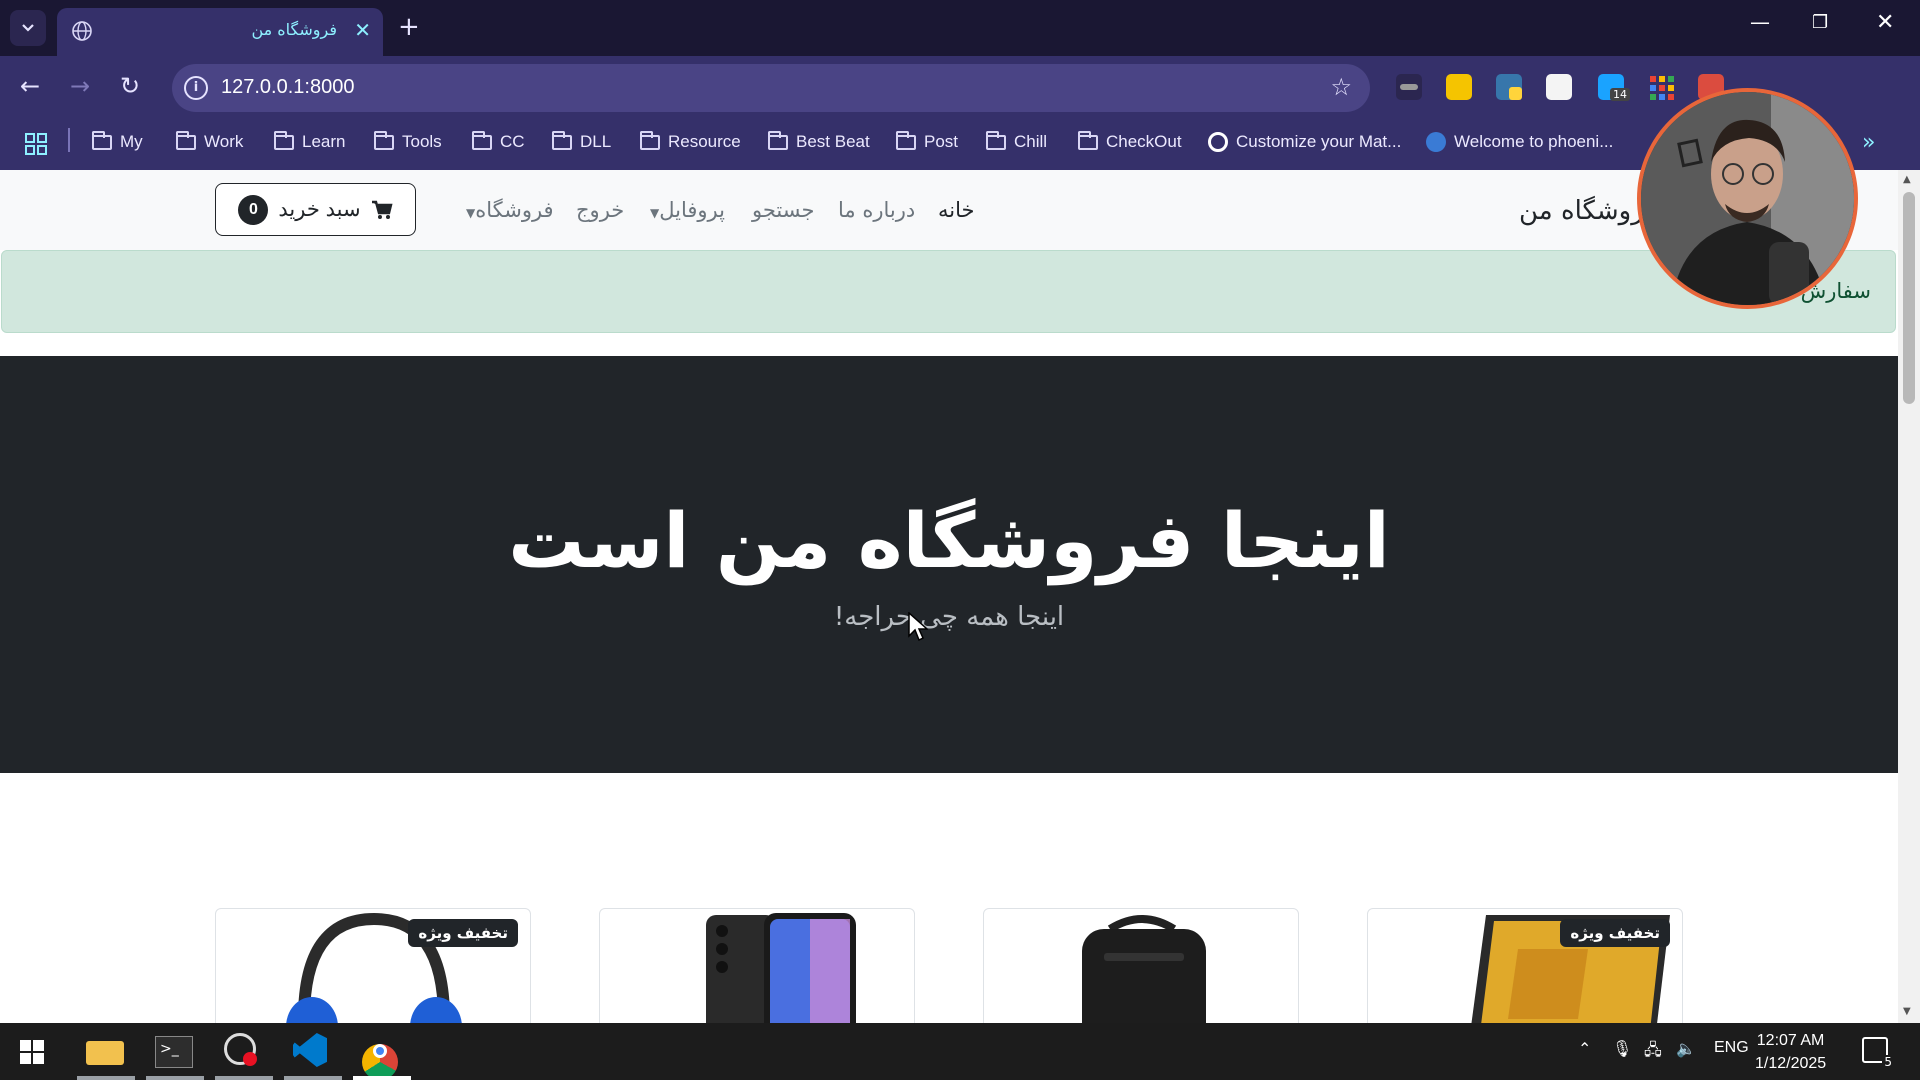 This screenshot has width=1920, height=1080. I want to click on cart-button: سبد خرید 0, so click(315, 209).